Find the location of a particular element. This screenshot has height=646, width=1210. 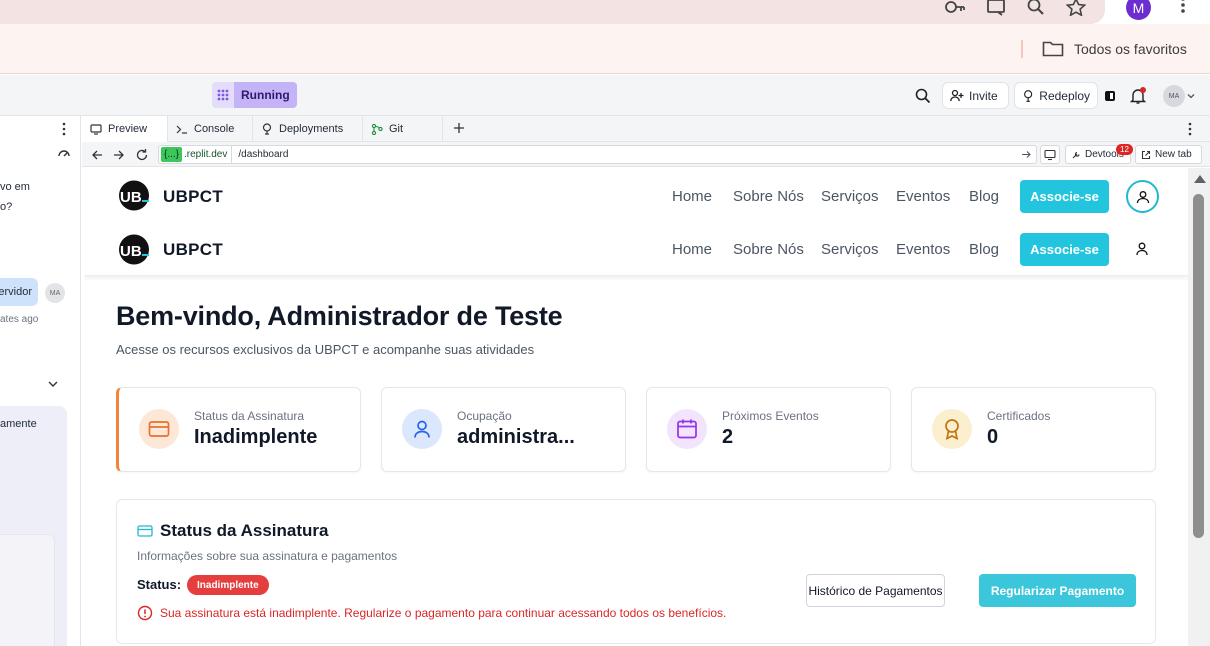

tab-deployments: Deployments is located at coordinates (308, 129).